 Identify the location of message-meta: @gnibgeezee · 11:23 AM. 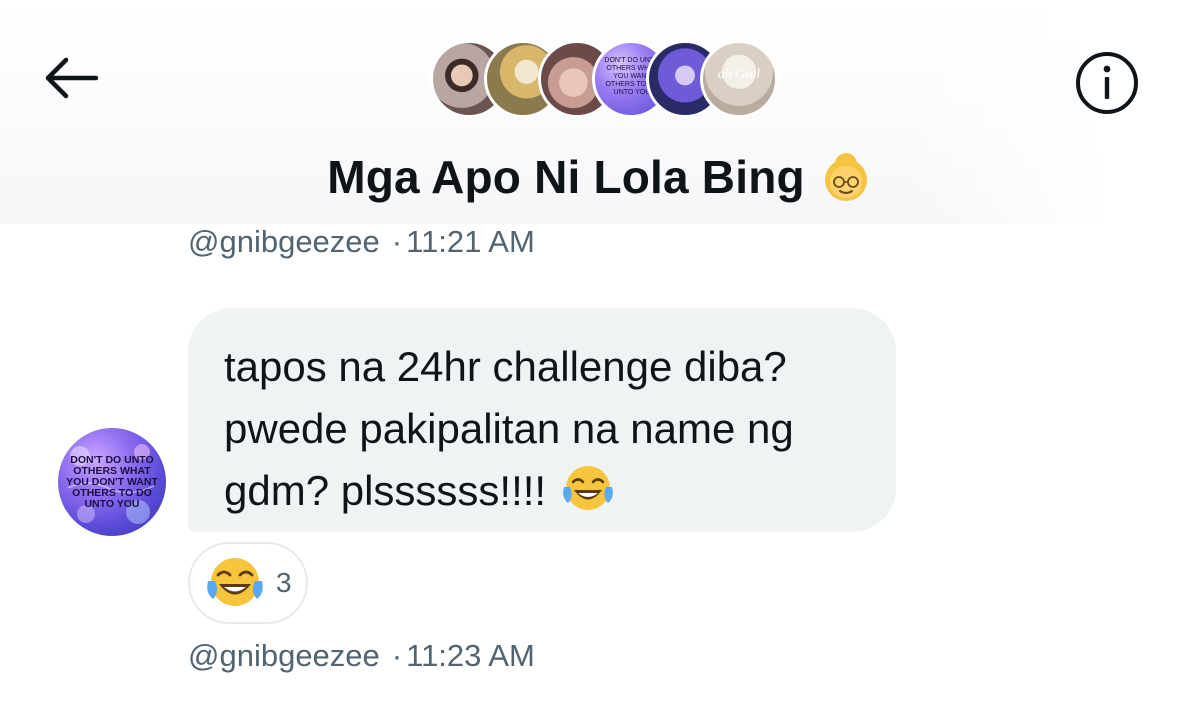
(361, 656).